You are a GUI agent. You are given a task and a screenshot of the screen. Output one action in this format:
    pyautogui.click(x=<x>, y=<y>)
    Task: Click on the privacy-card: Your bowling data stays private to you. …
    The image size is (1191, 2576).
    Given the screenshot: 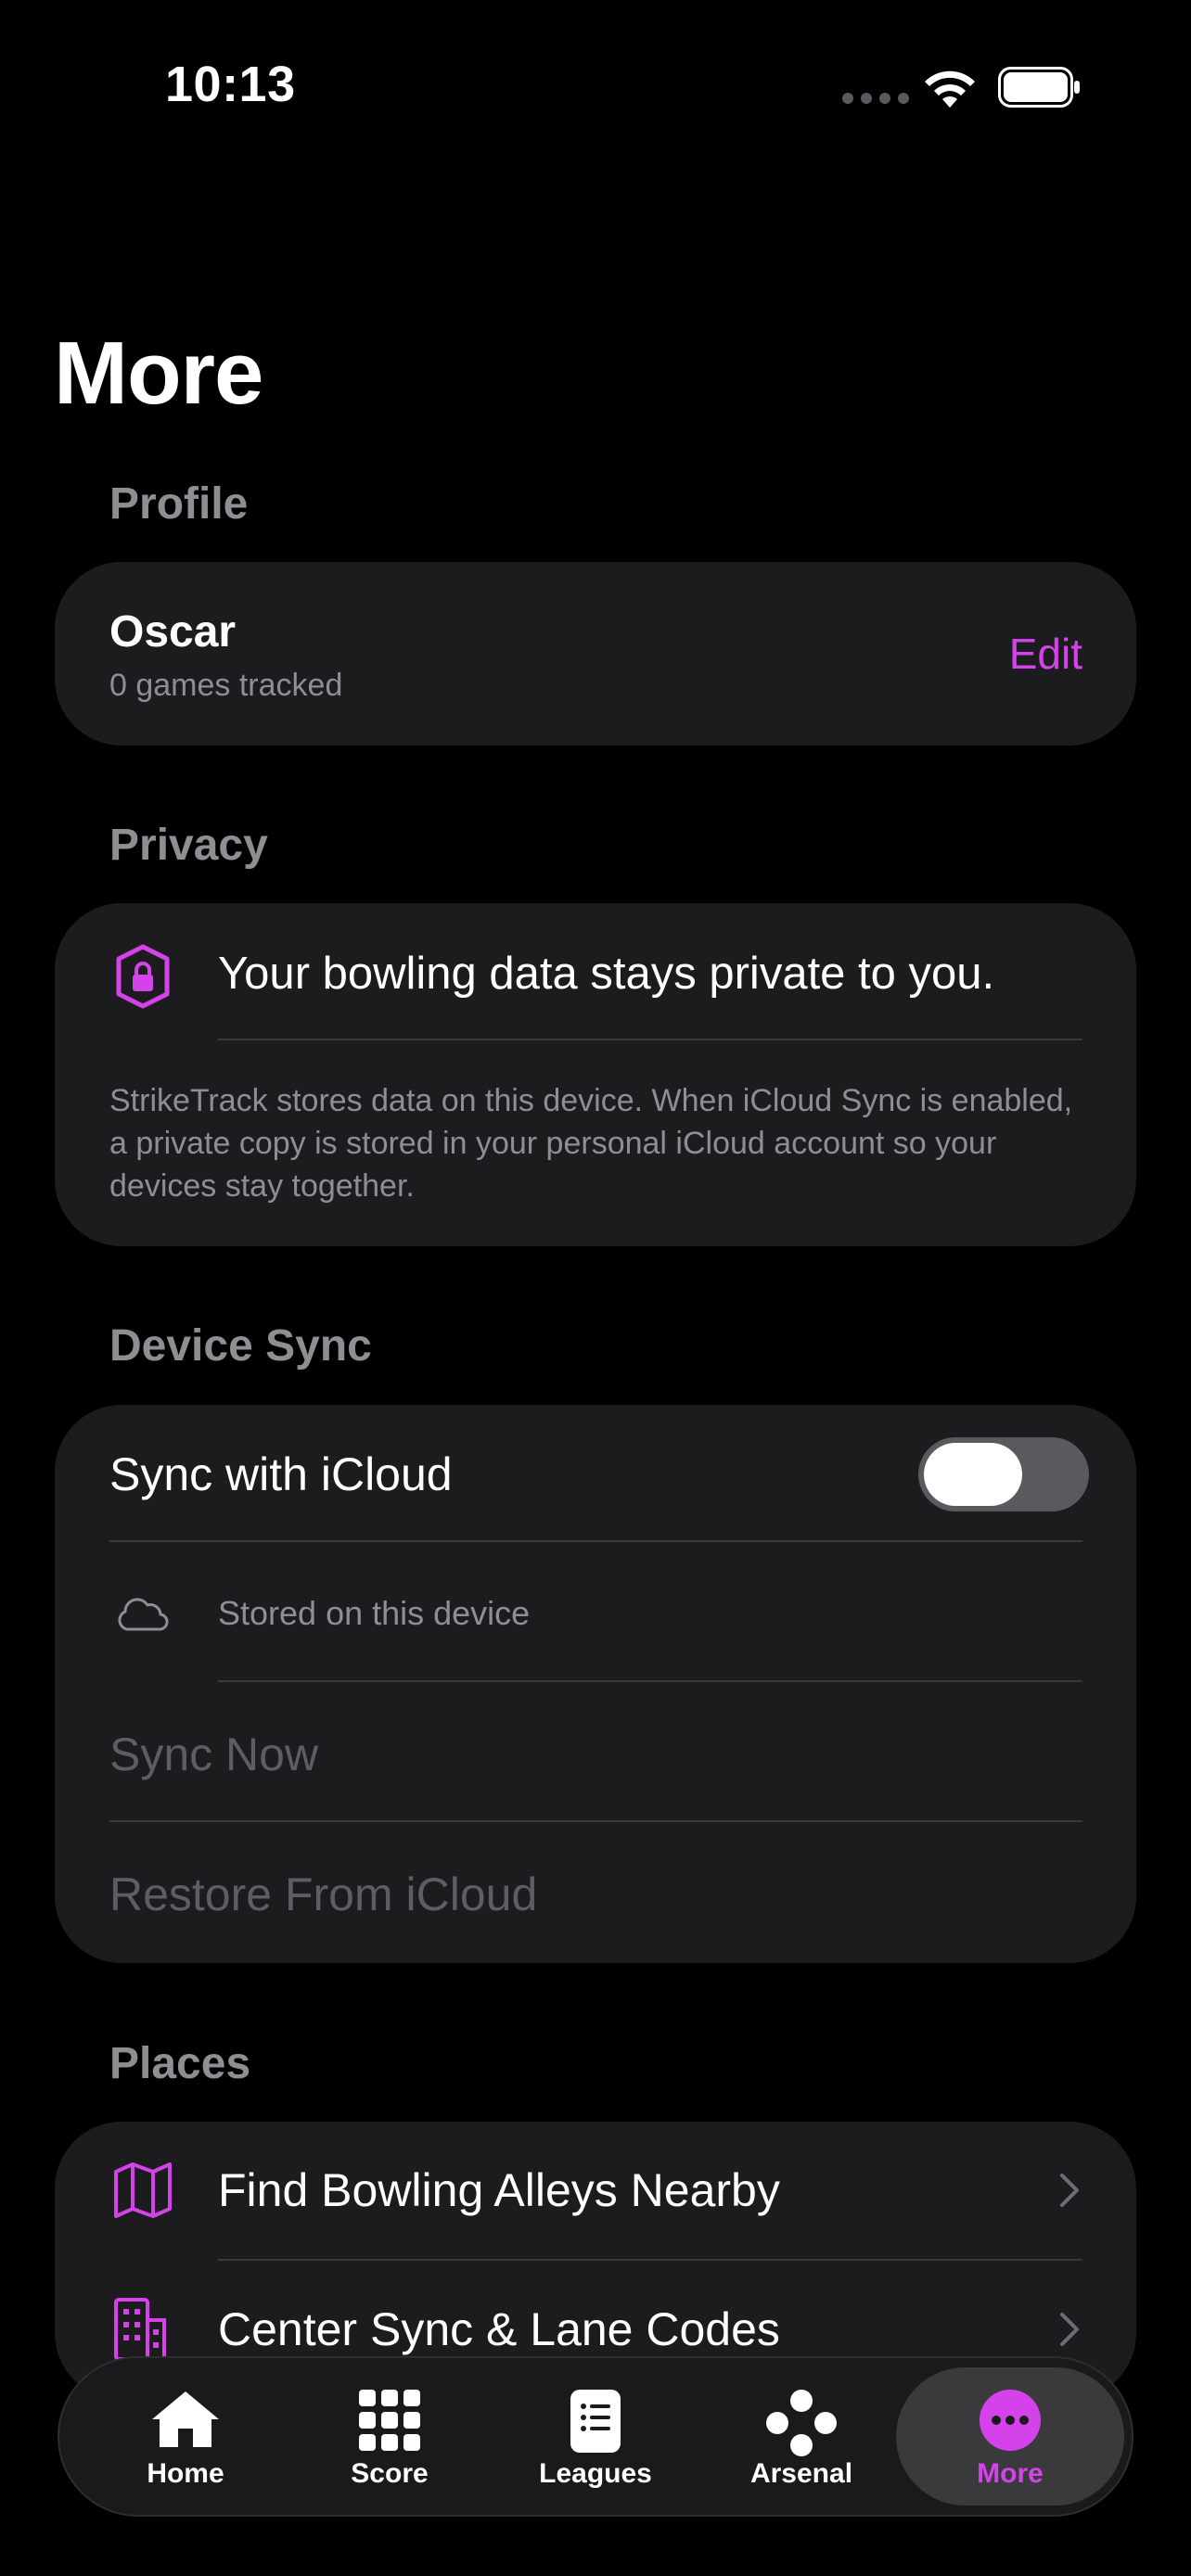 What is the action you would take?
    pyautogui.click(x=595, y=1075)
    